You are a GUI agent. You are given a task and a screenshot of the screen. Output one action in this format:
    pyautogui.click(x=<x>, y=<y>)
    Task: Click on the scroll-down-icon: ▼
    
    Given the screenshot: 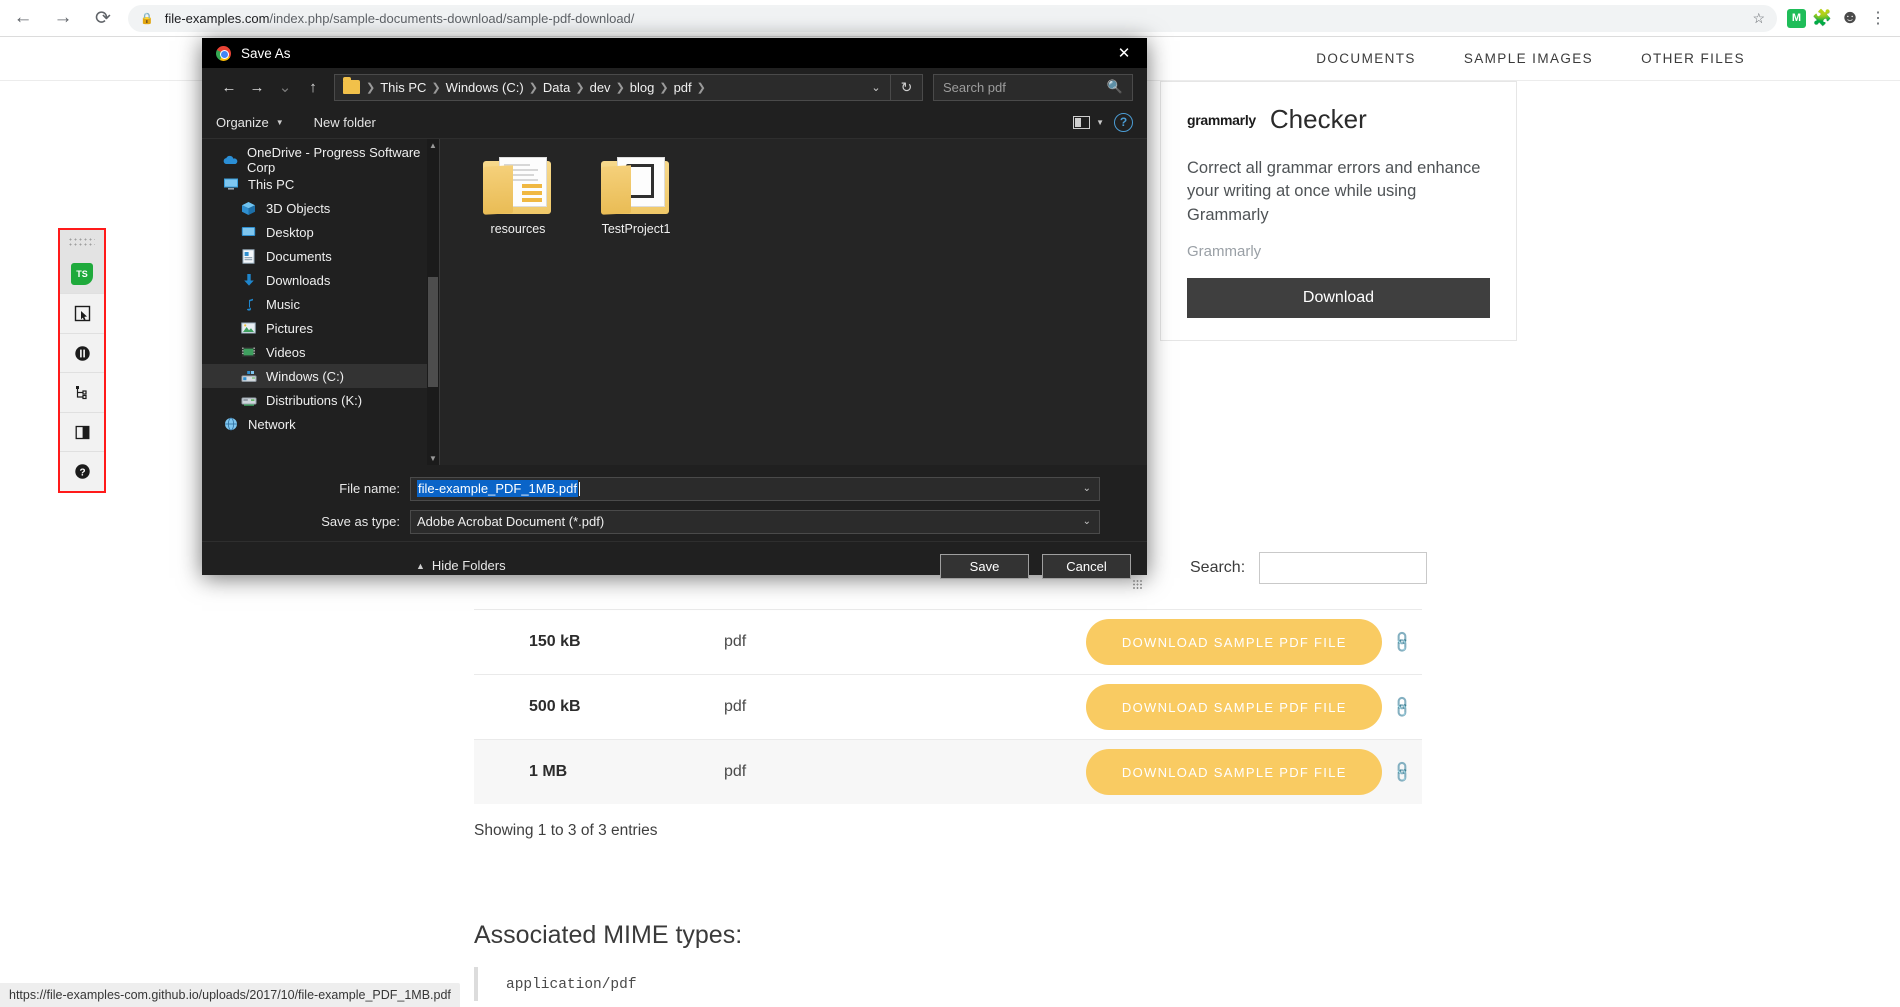 What is the action you would take?
    pyautogui.click(x=433, y=458)
    